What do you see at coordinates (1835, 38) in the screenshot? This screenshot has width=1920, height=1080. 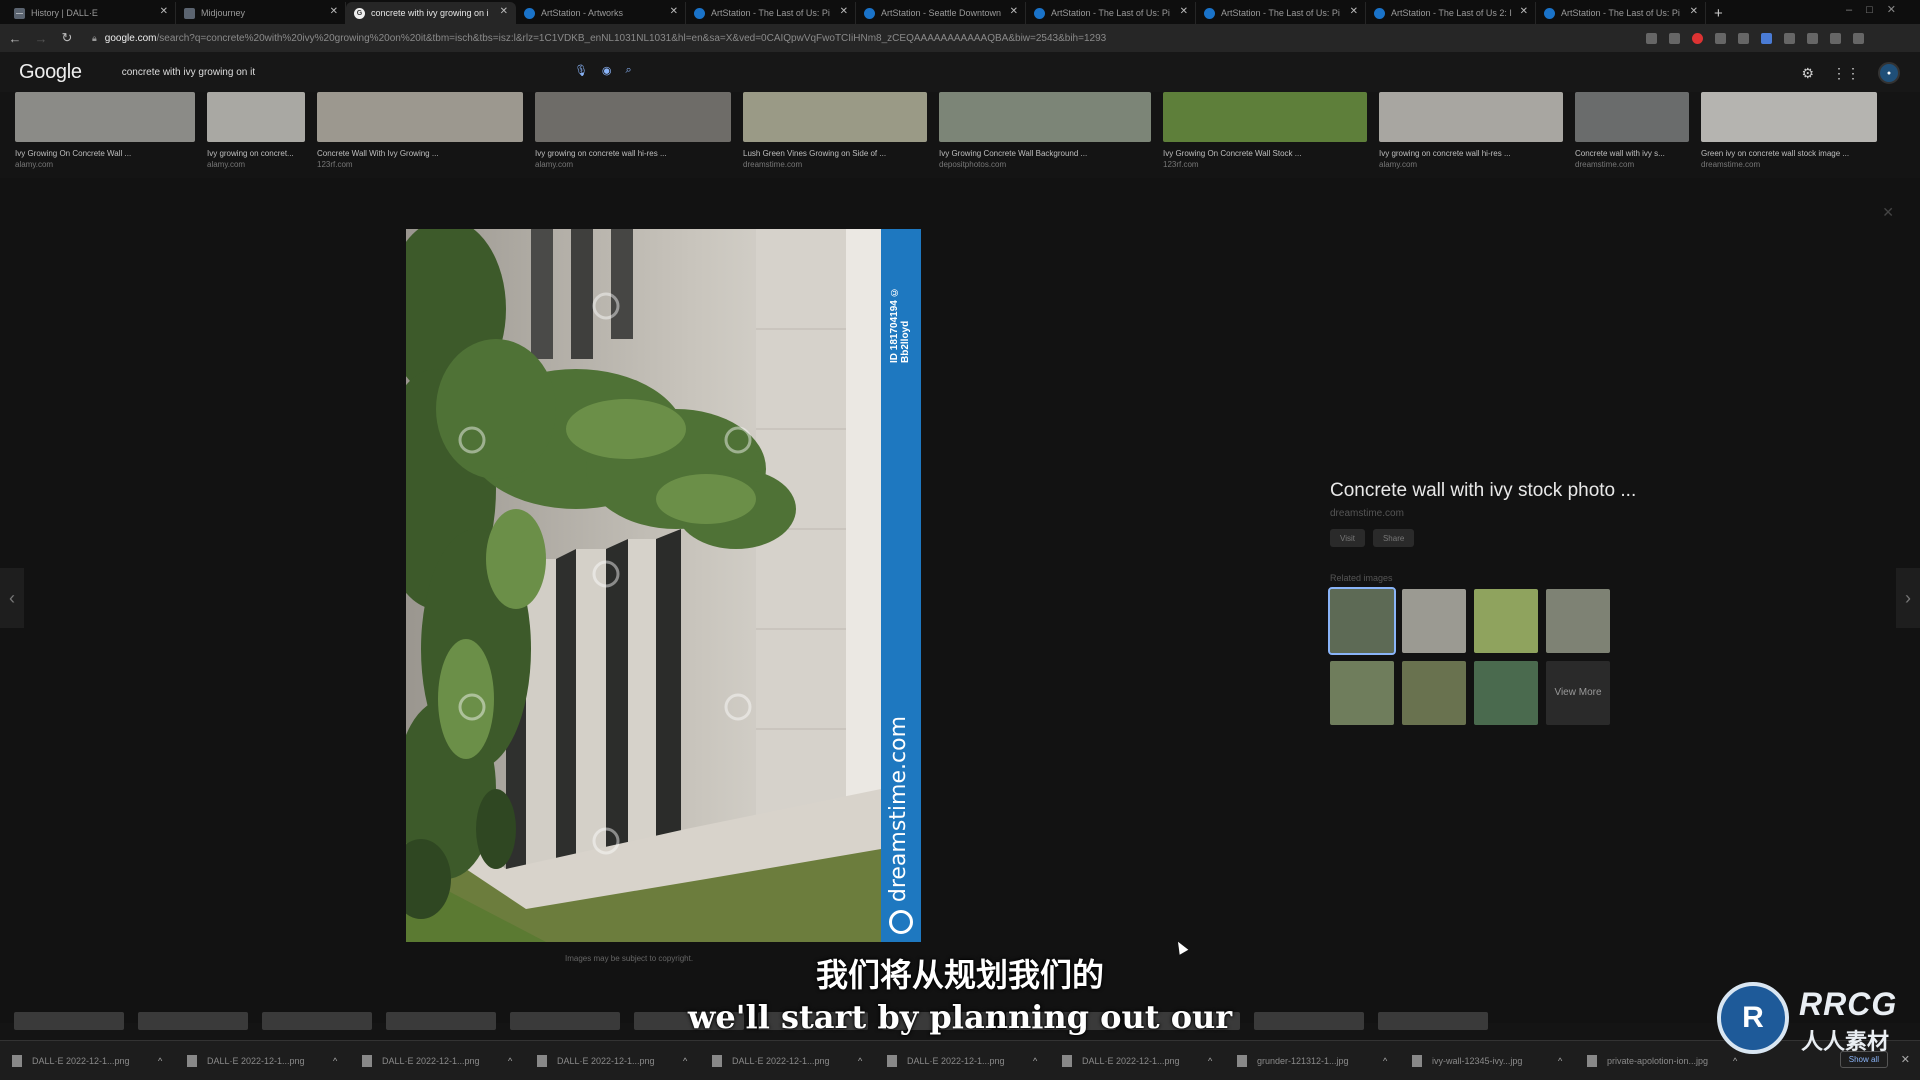 I see `profile-icon` at bounding box center [1835, 38].